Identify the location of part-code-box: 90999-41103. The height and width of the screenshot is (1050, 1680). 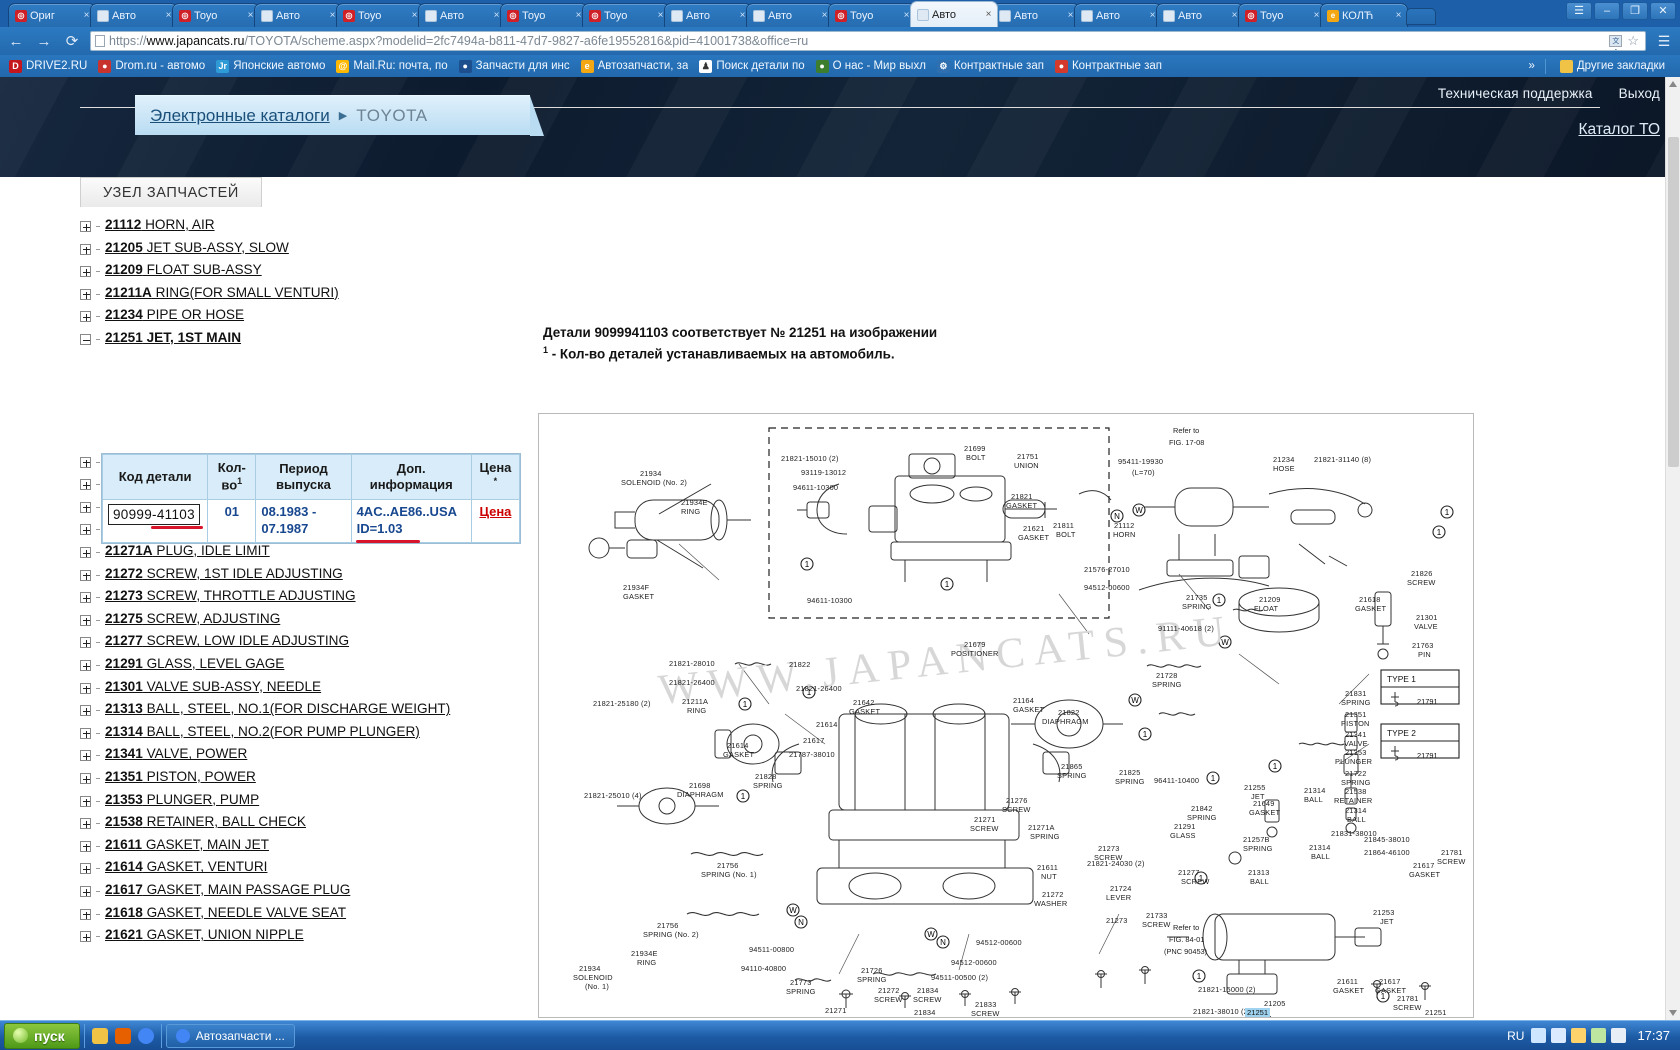
(155, 516).